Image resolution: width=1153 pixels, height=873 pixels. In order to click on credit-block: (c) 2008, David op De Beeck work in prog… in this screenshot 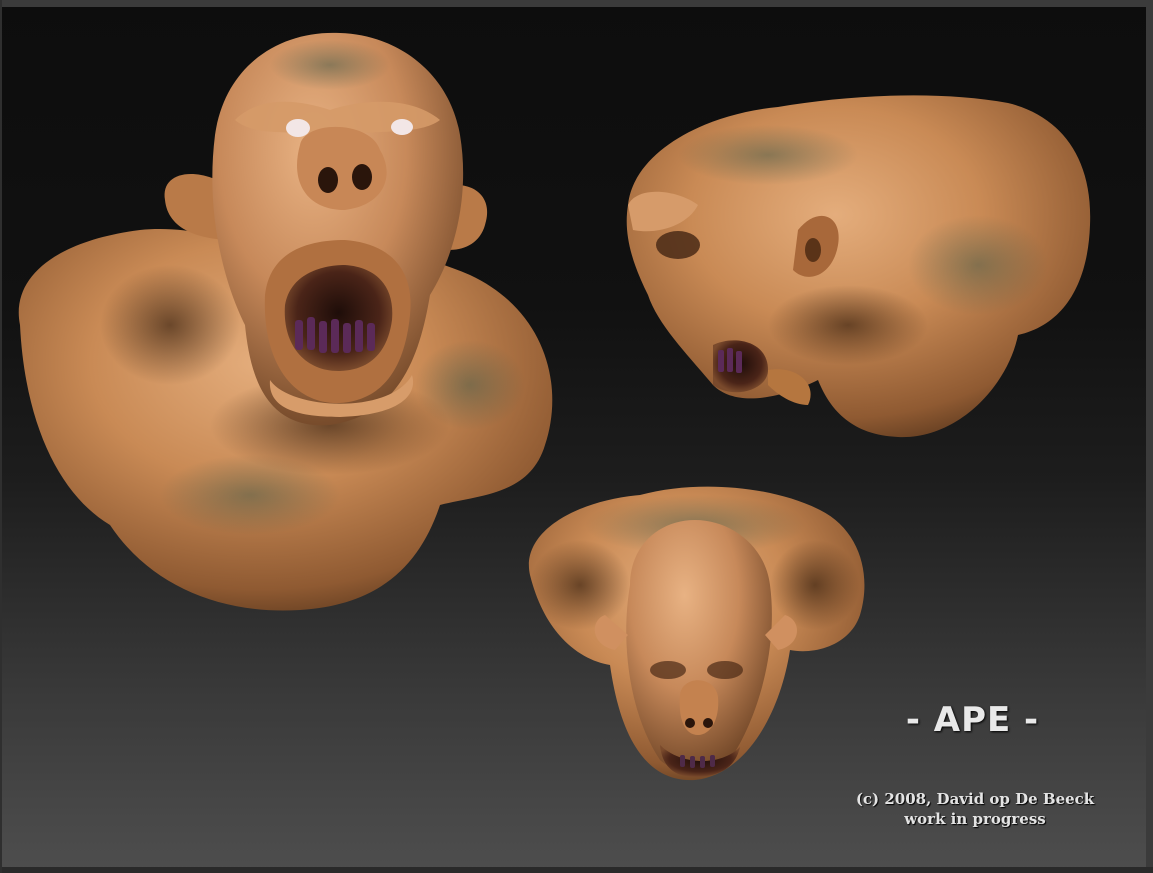, I will do `click(975, 809)`.